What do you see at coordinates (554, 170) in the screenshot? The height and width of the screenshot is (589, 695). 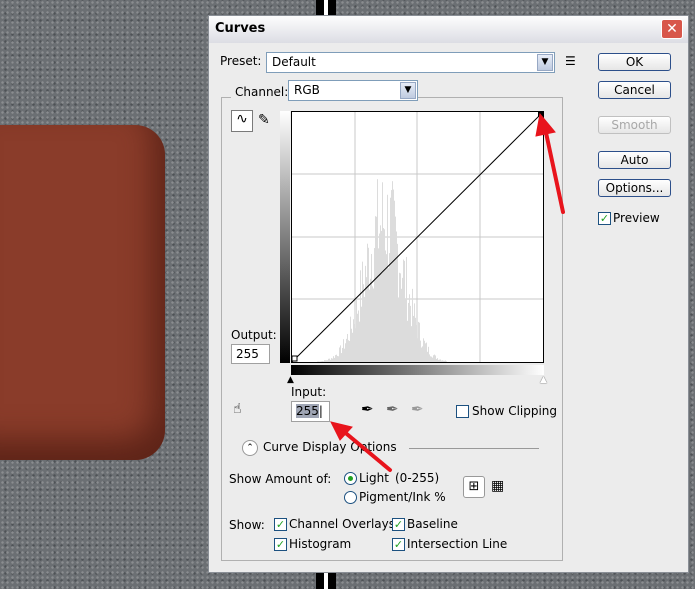 I see `arrow-to-white-point` at bounding box center [554, 170].